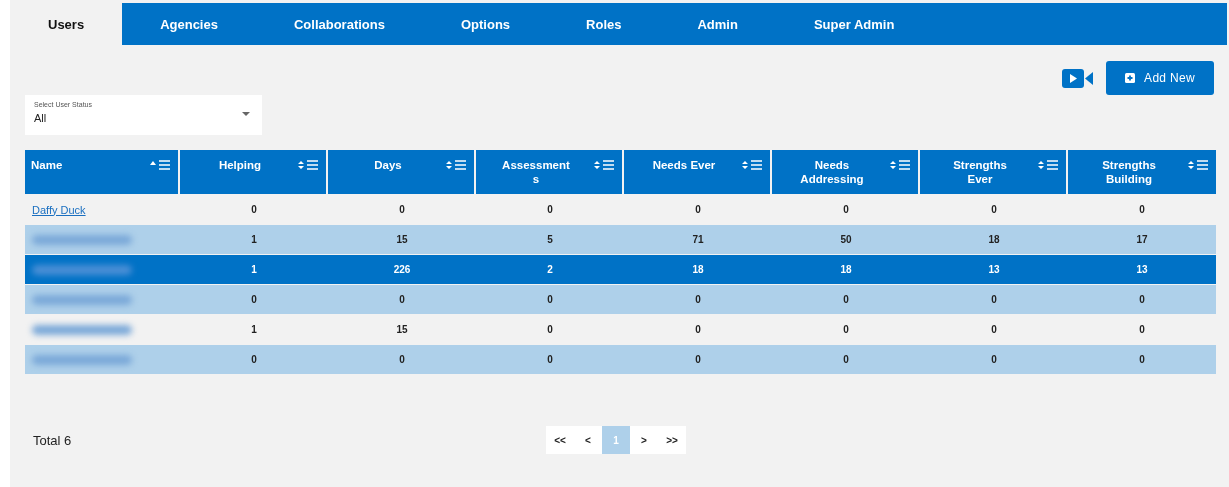 Image resolution: width=1229 pixels, height=487 pixels. I want to click on table-cell: 5, so click(550, 240).